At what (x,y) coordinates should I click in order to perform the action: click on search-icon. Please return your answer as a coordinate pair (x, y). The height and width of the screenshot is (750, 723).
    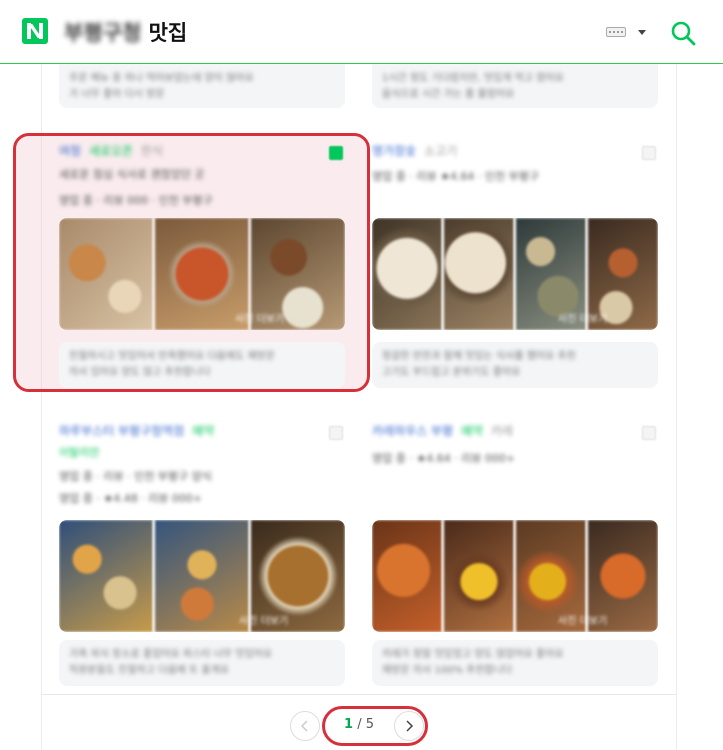
    Looking at the image, I should click on (683, 33).